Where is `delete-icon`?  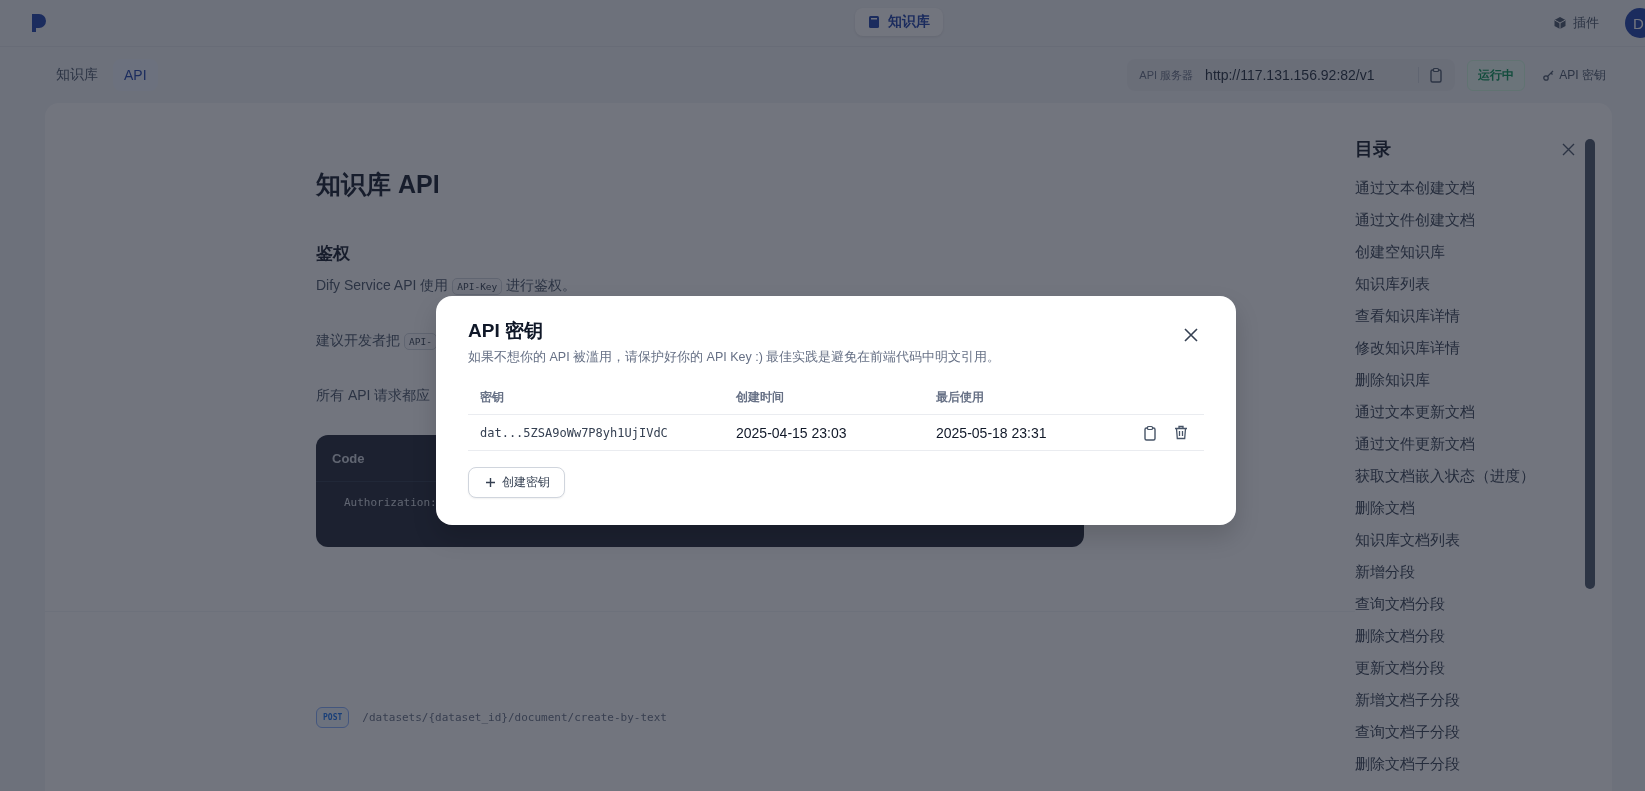
delete-icon is located at coordinates (1181, 432).